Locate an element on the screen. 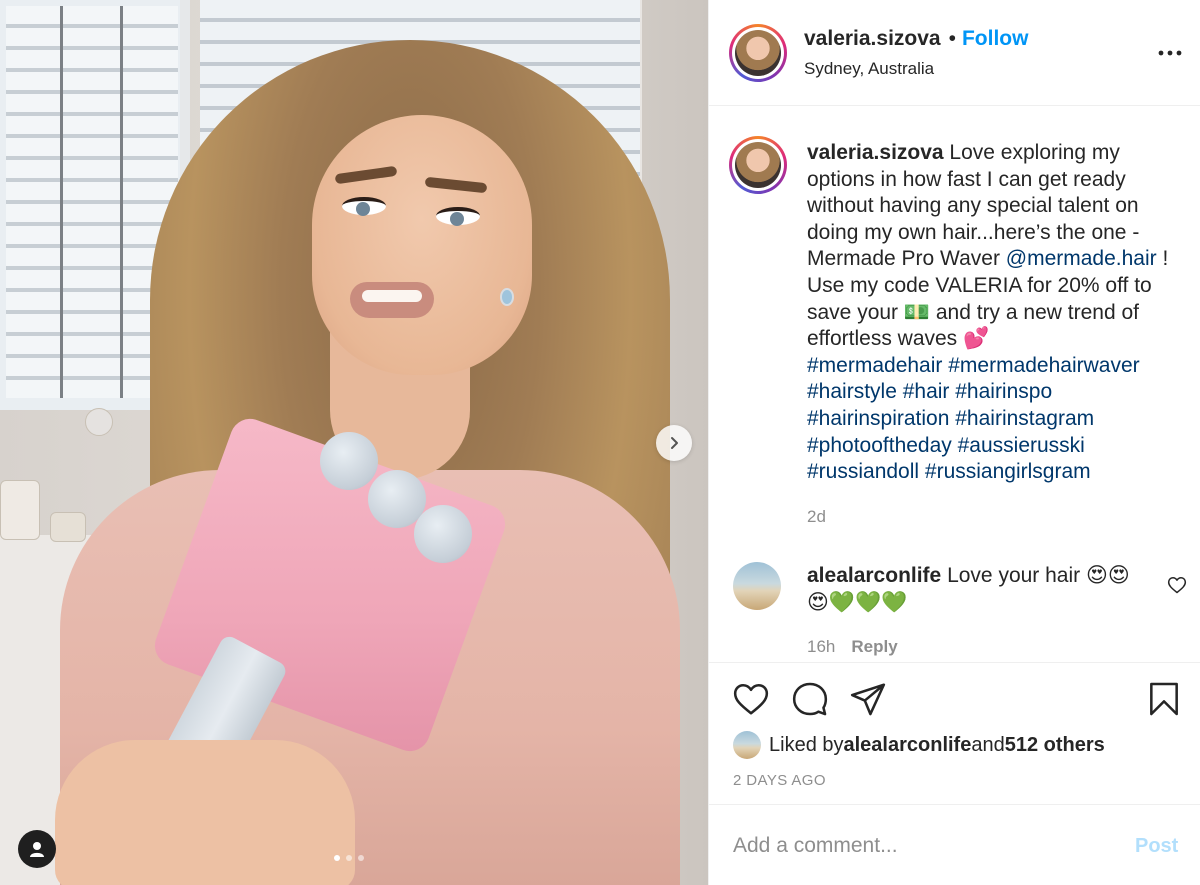  share-button is located at coordinates (868, 699).